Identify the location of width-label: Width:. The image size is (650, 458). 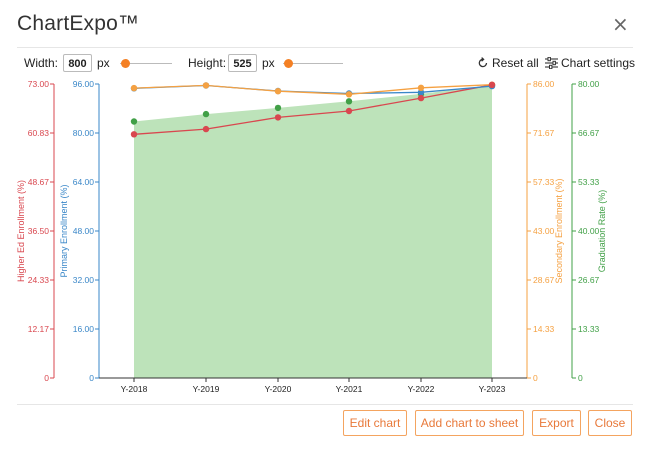
(41, 63).